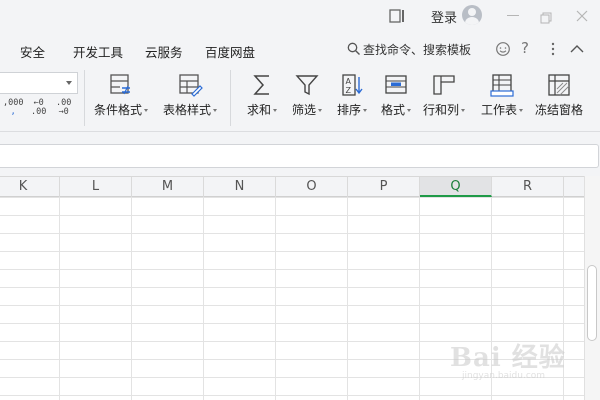  I want to click on sort-button: A Z 排序, so click(352, 98).